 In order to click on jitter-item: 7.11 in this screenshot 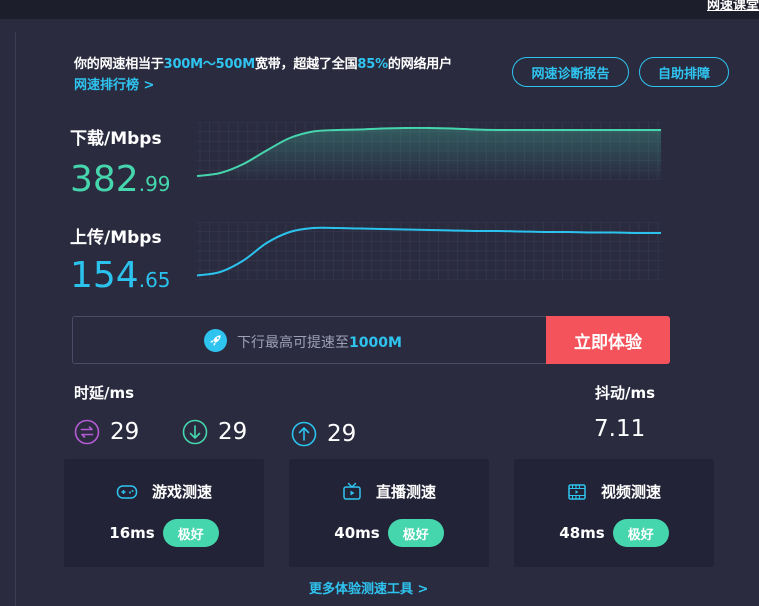, I will do `click(619, 429)`.